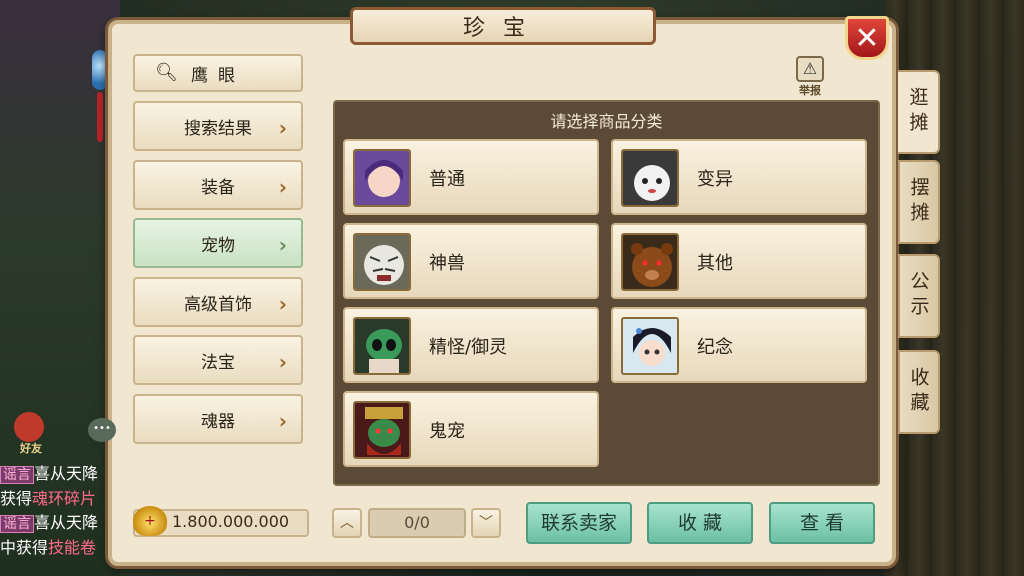 Image resolution: width=1024 pixels, height=576 pixels. Describe the element at coordinates (63, 433) in the screenshot. I see `chat-shortcuts: 好友 •••` at that location.